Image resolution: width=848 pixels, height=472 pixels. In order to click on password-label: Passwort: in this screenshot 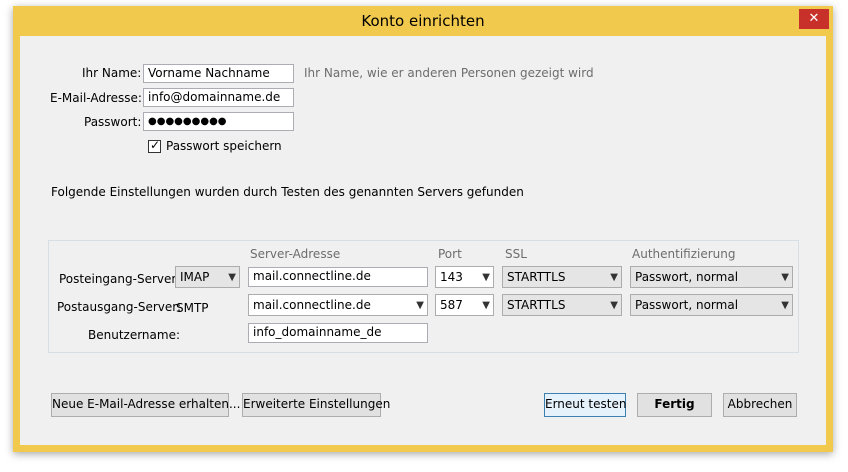, I will do `click(113, 122)`.